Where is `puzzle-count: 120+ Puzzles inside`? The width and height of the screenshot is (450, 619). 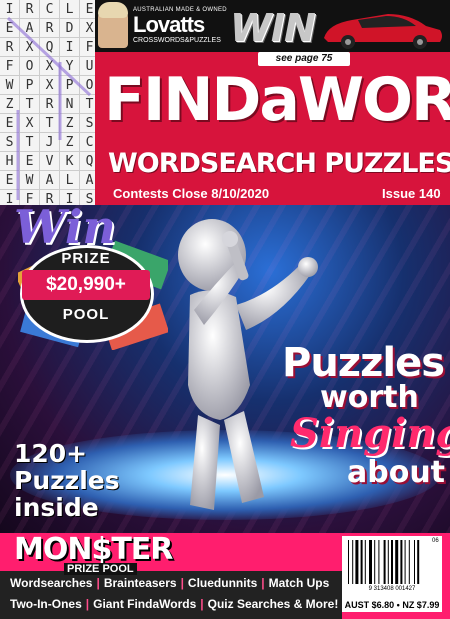
puzzle-count: 120+ Puzzles inside is located at coordinates (67, 480).